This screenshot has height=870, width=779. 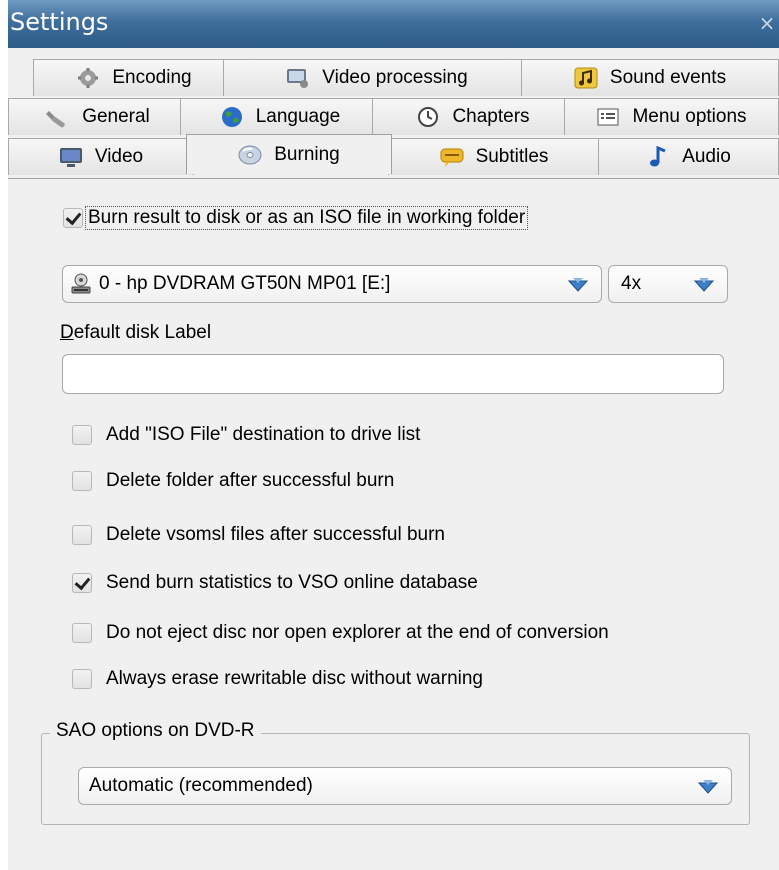 What do you see at coordinates (668, 284) in the screenshot?
I see `speed-select: 4x` at bounding box center [668, 284].